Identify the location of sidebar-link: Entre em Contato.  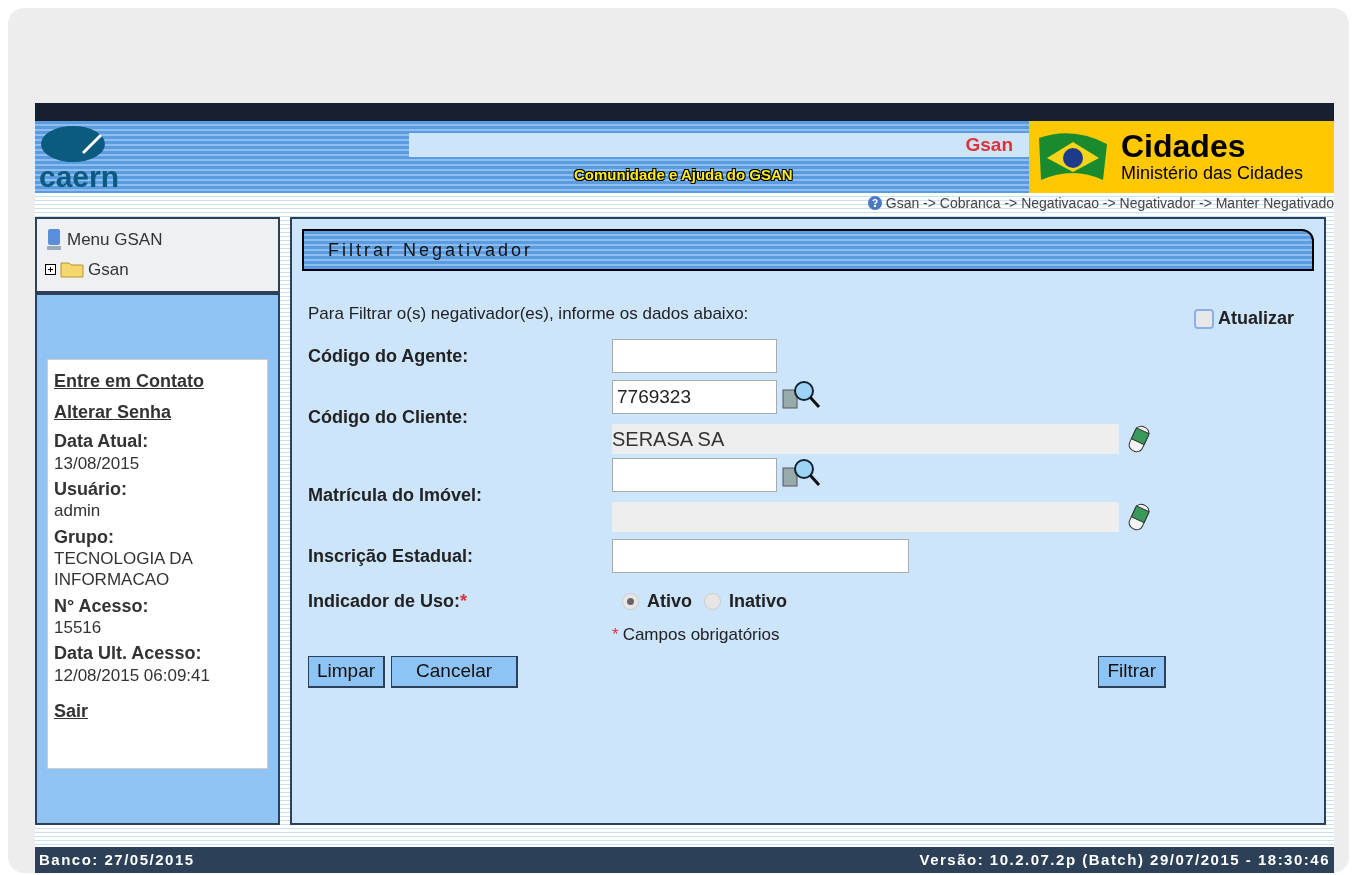
(157, 381).